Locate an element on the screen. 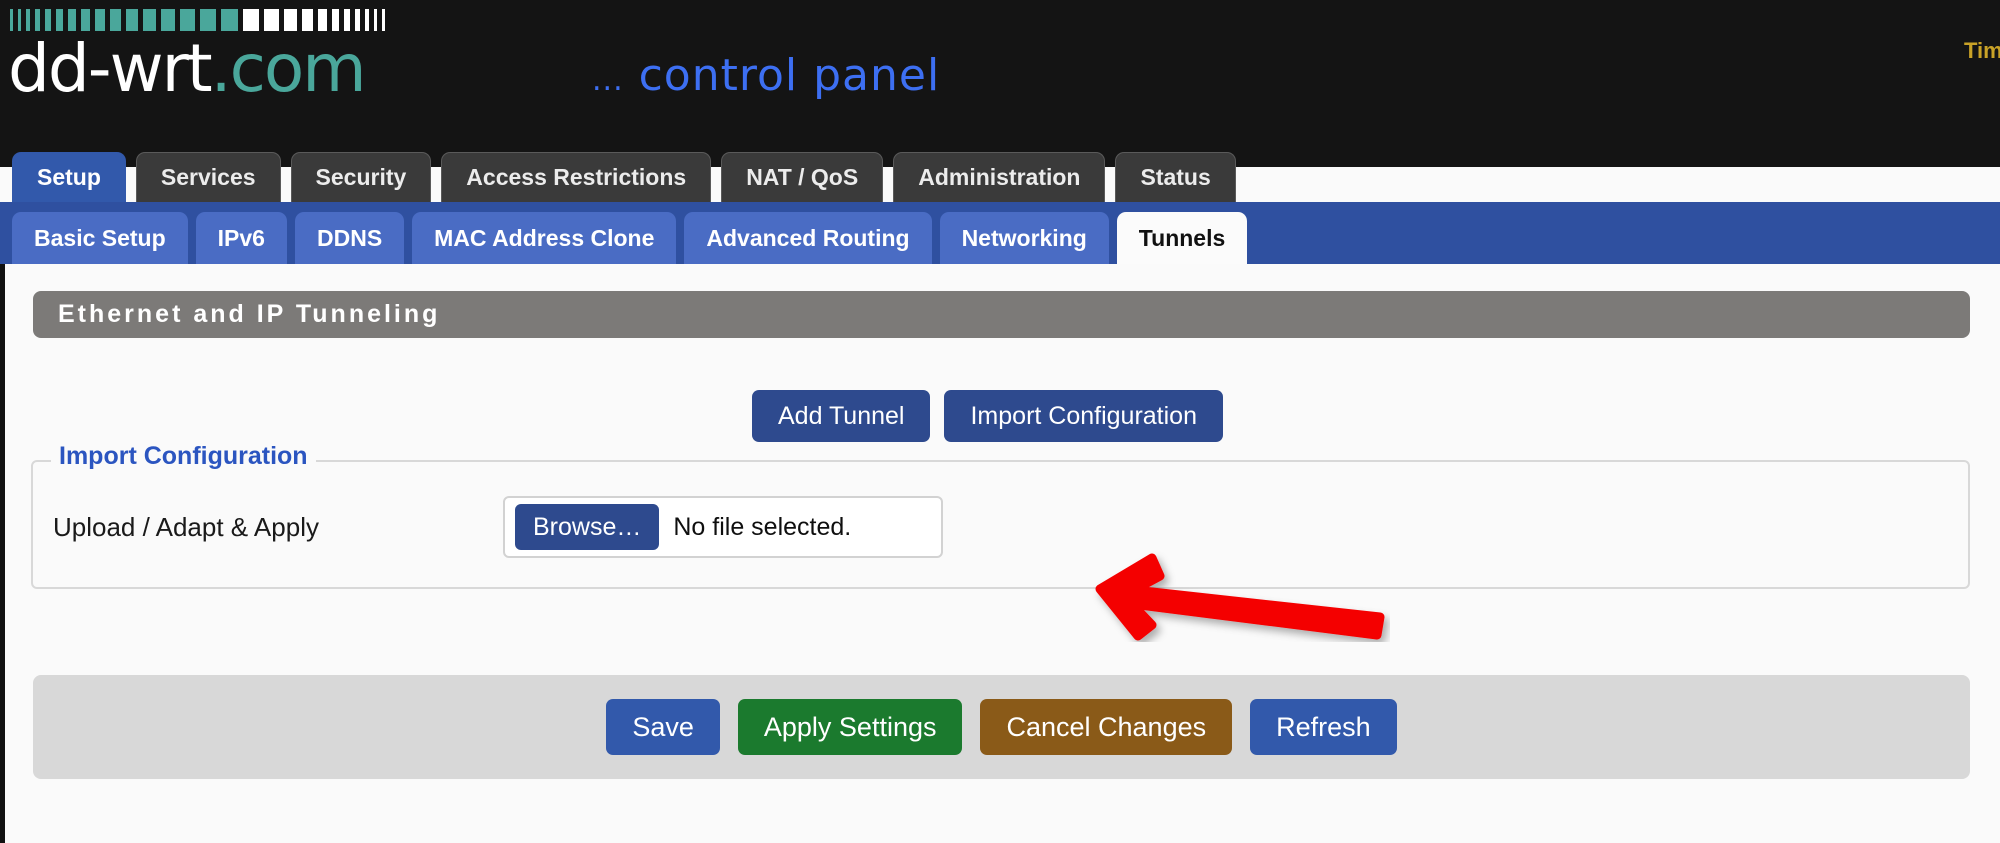 The height and width of the screenshot is (843, 2000). section-title: Ethernet and IP Tunneling is located at coordinates (1001, 314).